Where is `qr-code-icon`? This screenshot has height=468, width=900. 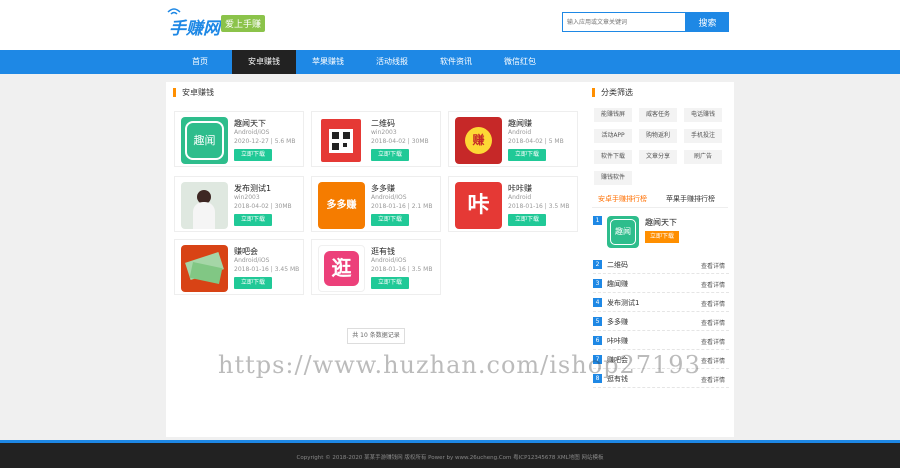
qr-code-icon is located at coordinates (341, 140).